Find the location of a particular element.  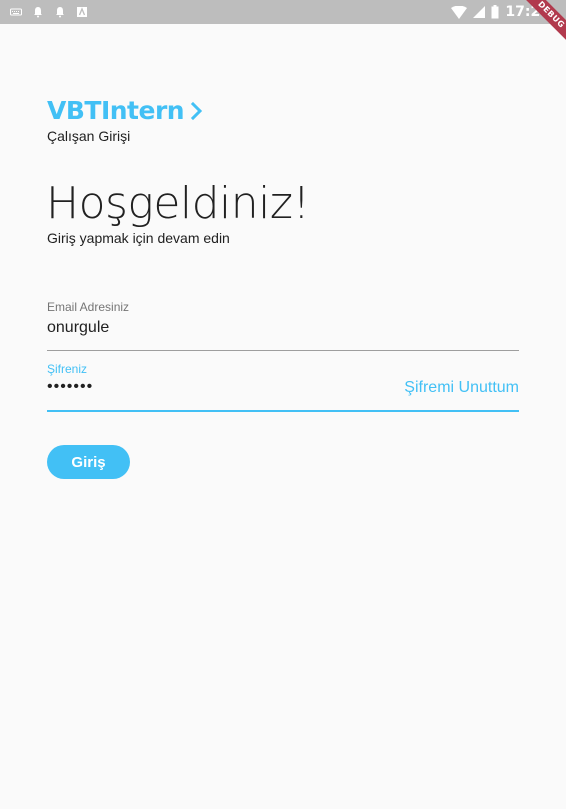

battery-icon is located at coordinates (495, 12).